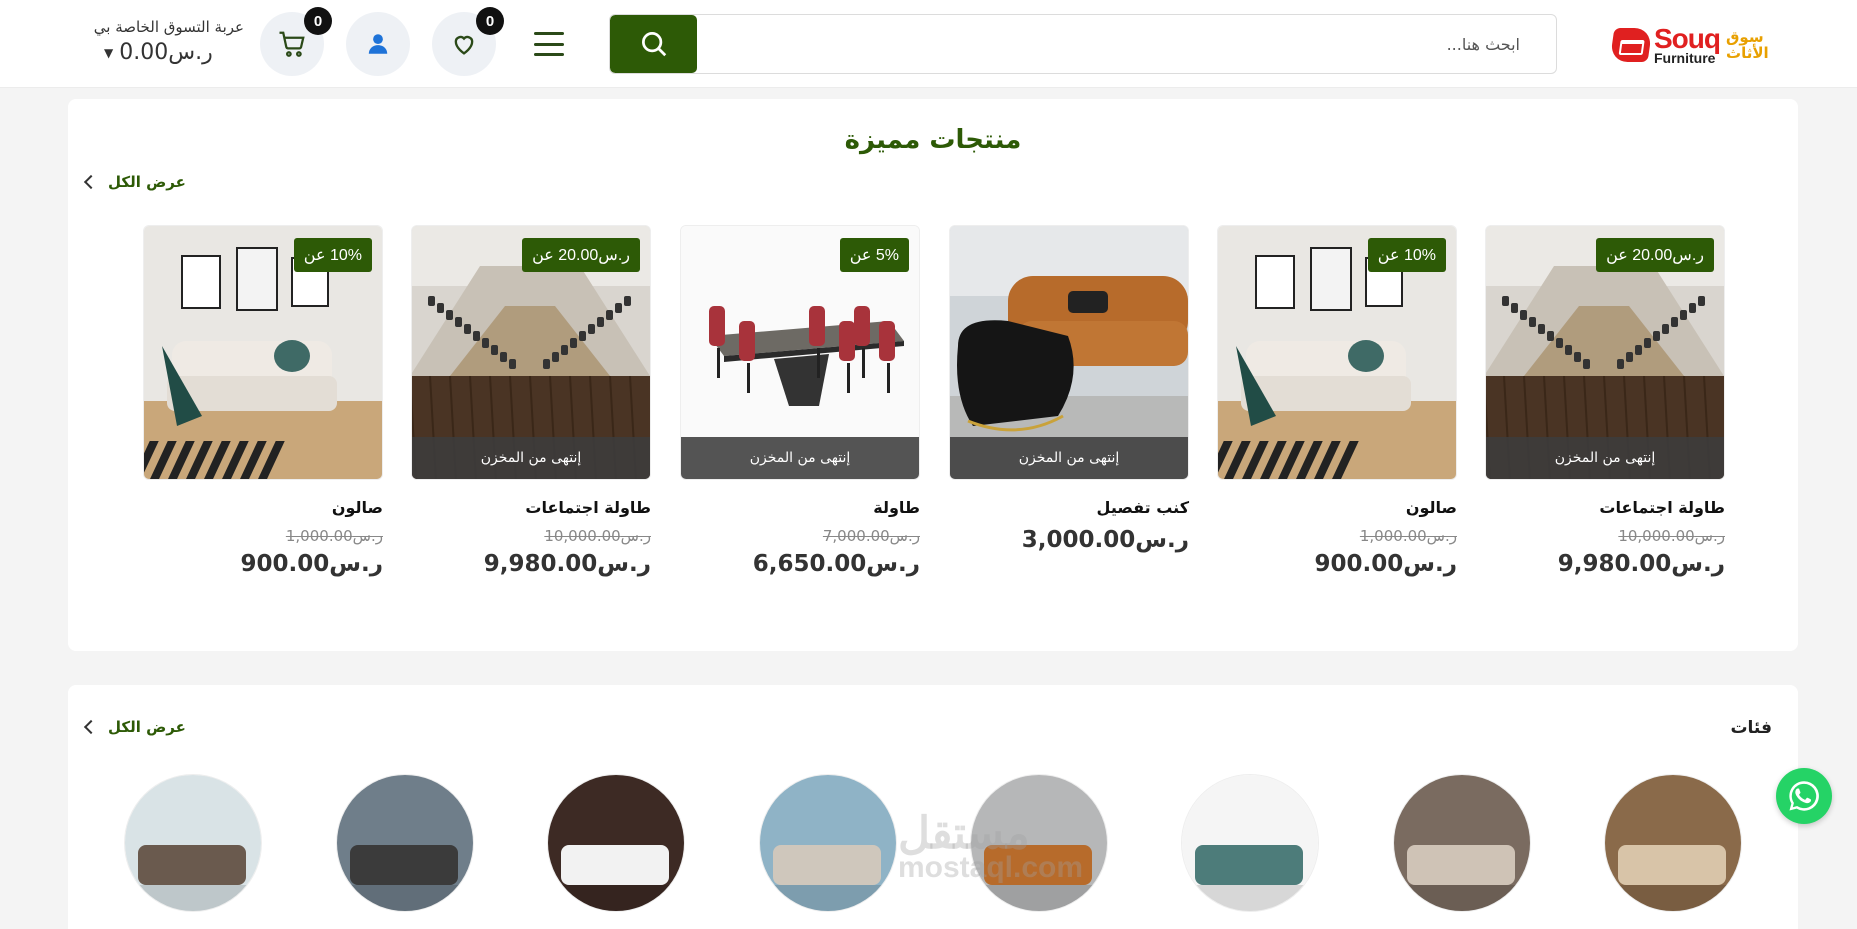 This screenshot has height=929, width=1857. What do you see at coordinates (1685, 58) in the screenshot?
I see `logo-subtitle: Furniture` at bounding box center [1685, 58].